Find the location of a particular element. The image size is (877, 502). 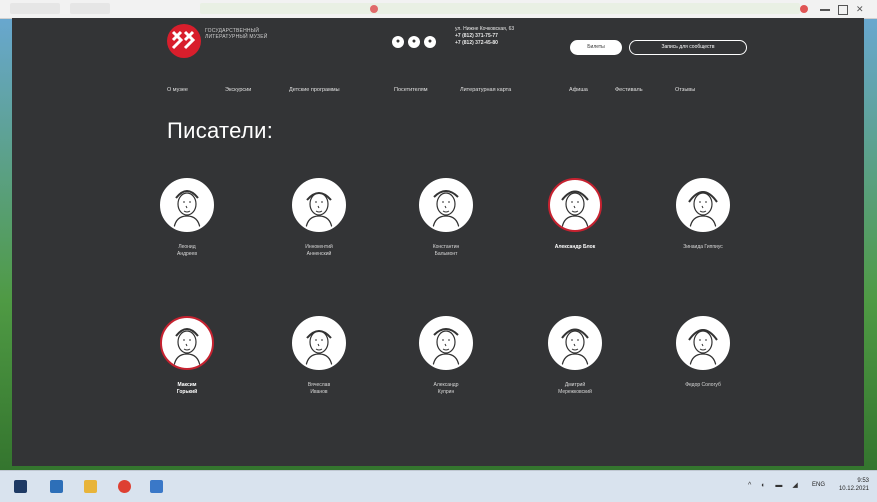

page-title: Писатели: is located at coordinates (220, 130).